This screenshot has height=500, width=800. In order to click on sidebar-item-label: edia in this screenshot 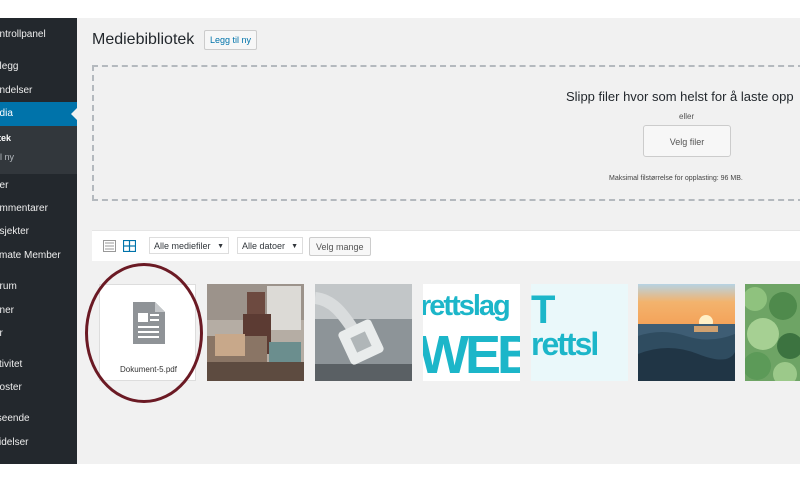, I will do `click(6, 113)`.